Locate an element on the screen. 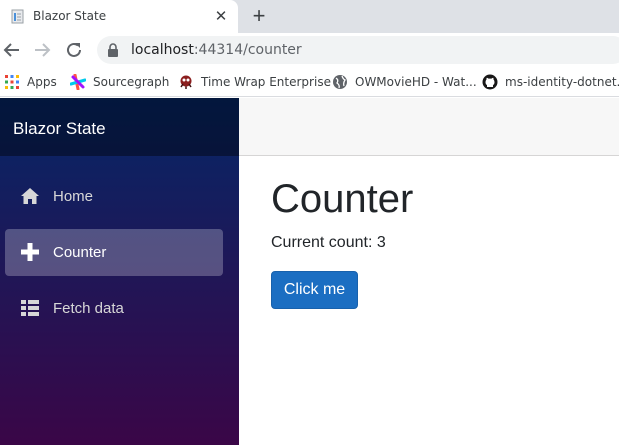  forward-arrow-icon is located at coordinates (42, 50).